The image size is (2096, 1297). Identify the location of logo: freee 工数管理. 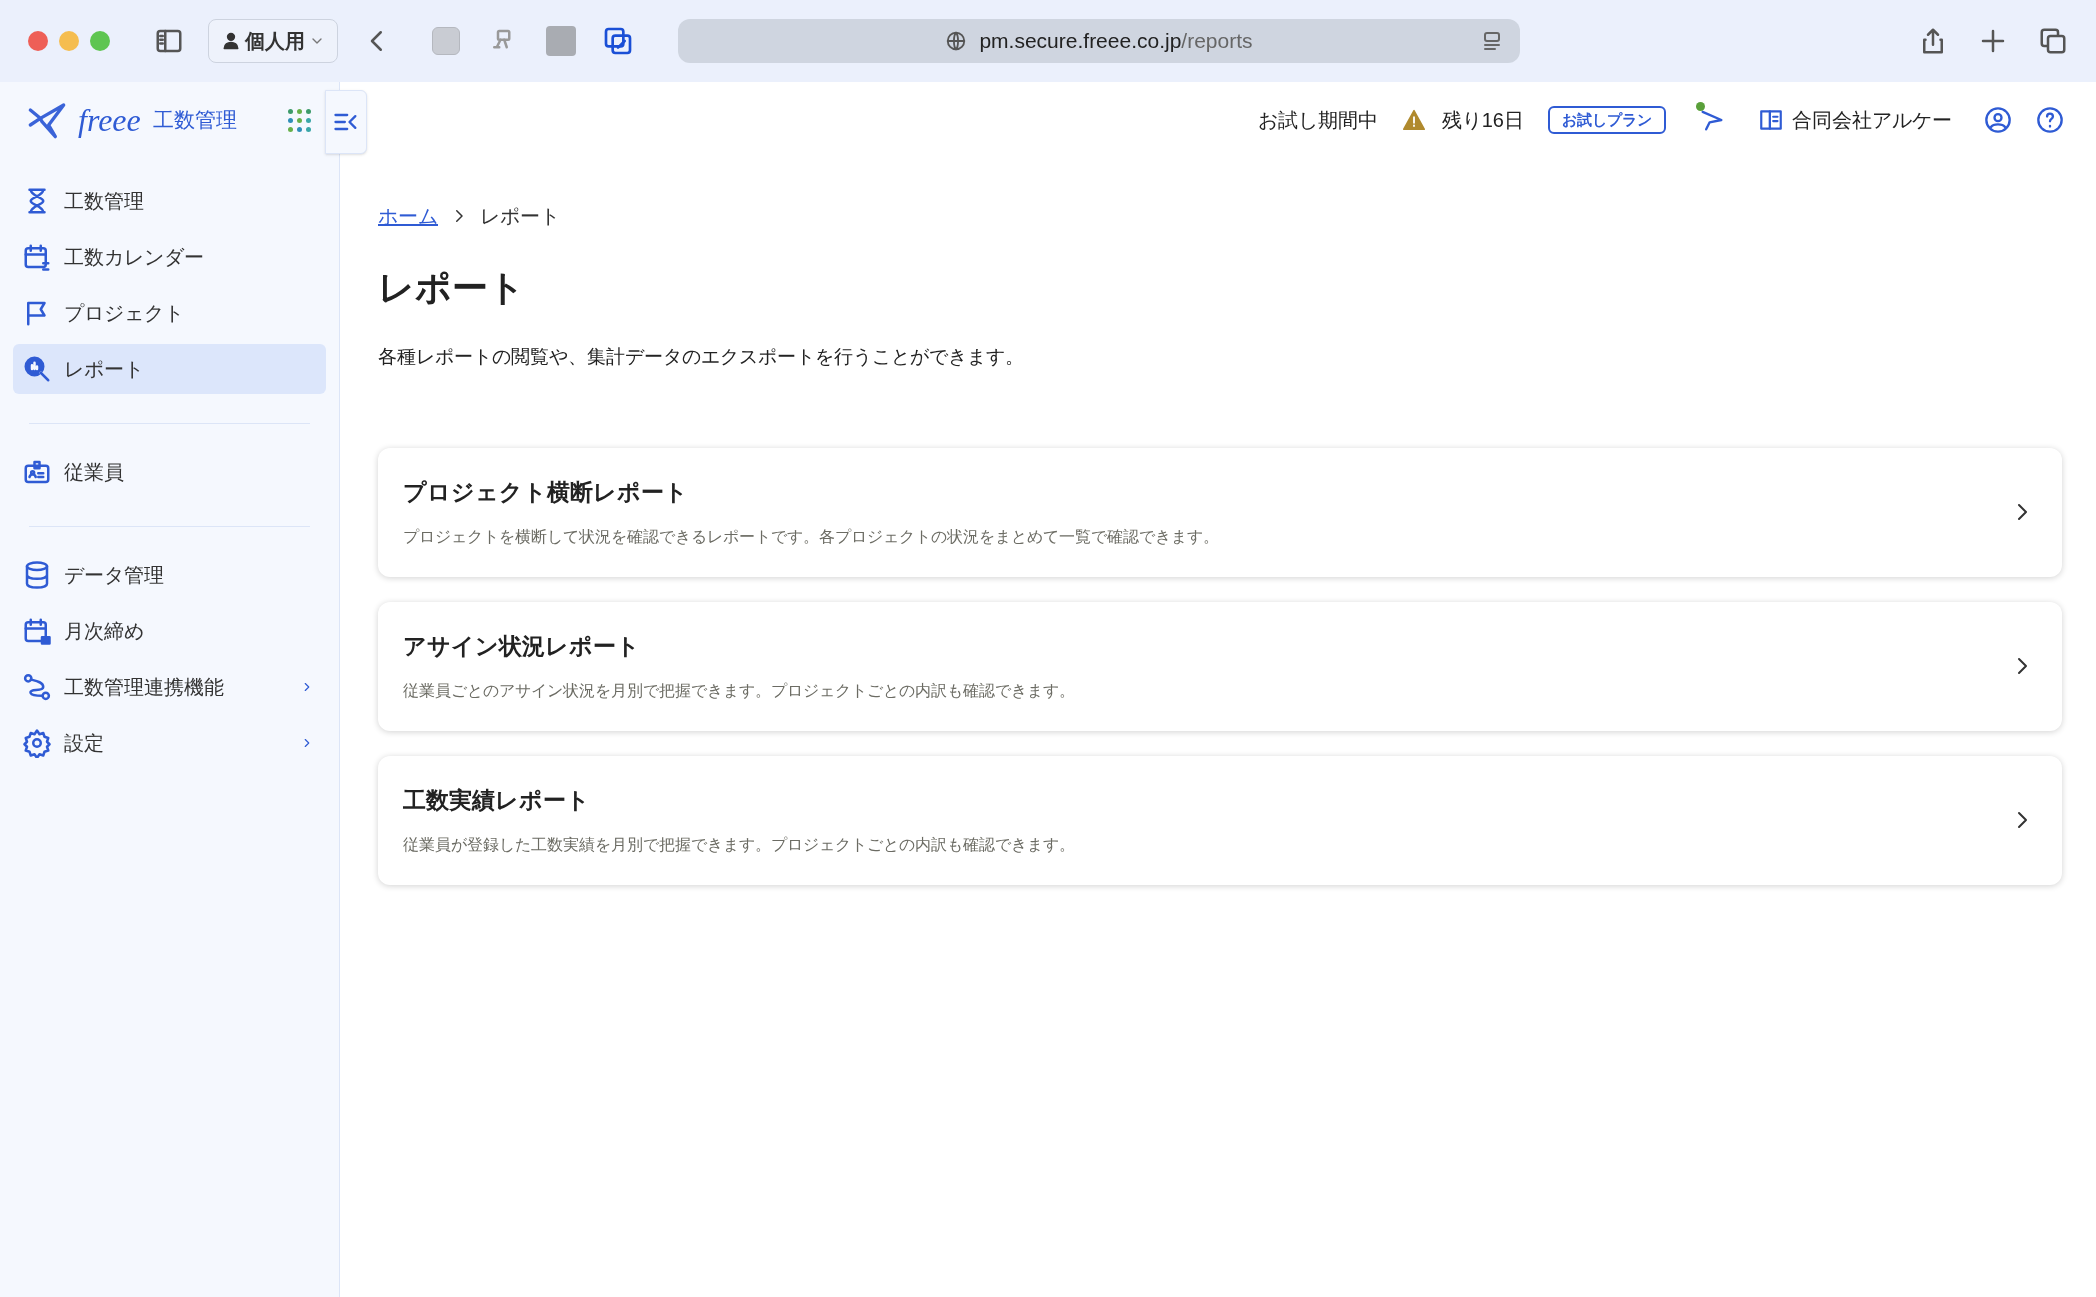
(128, 120).